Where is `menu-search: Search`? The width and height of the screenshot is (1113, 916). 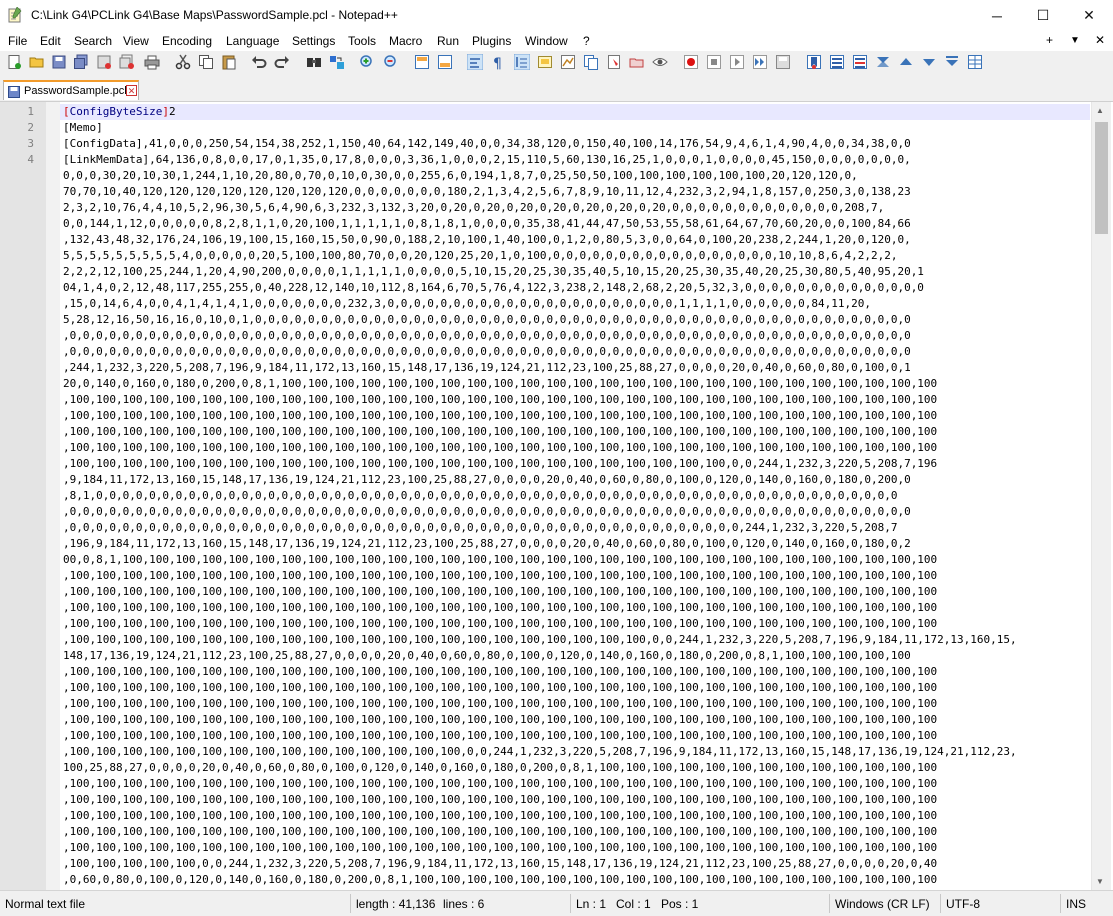 menu-search: Search is located at coordinates (93, 41).